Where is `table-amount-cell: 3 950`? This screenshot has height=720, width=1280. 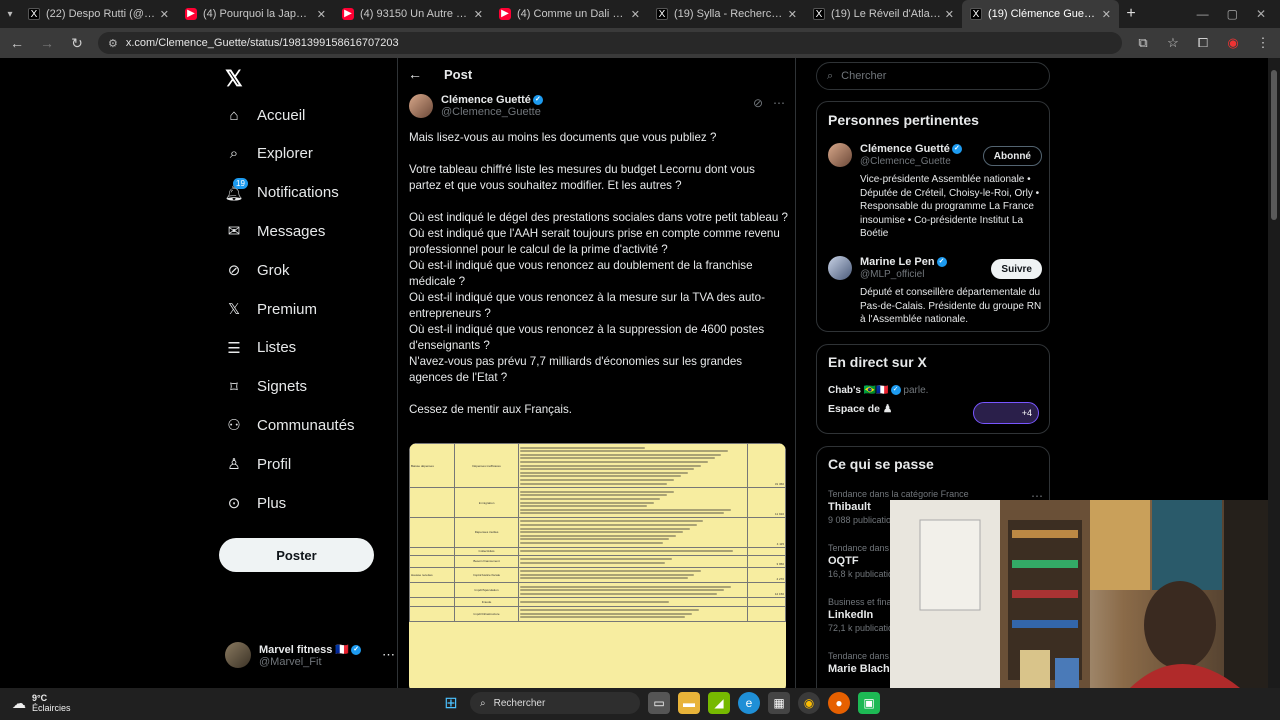 table-amount-cell: 3 950 is located at coordinates (766, 561).